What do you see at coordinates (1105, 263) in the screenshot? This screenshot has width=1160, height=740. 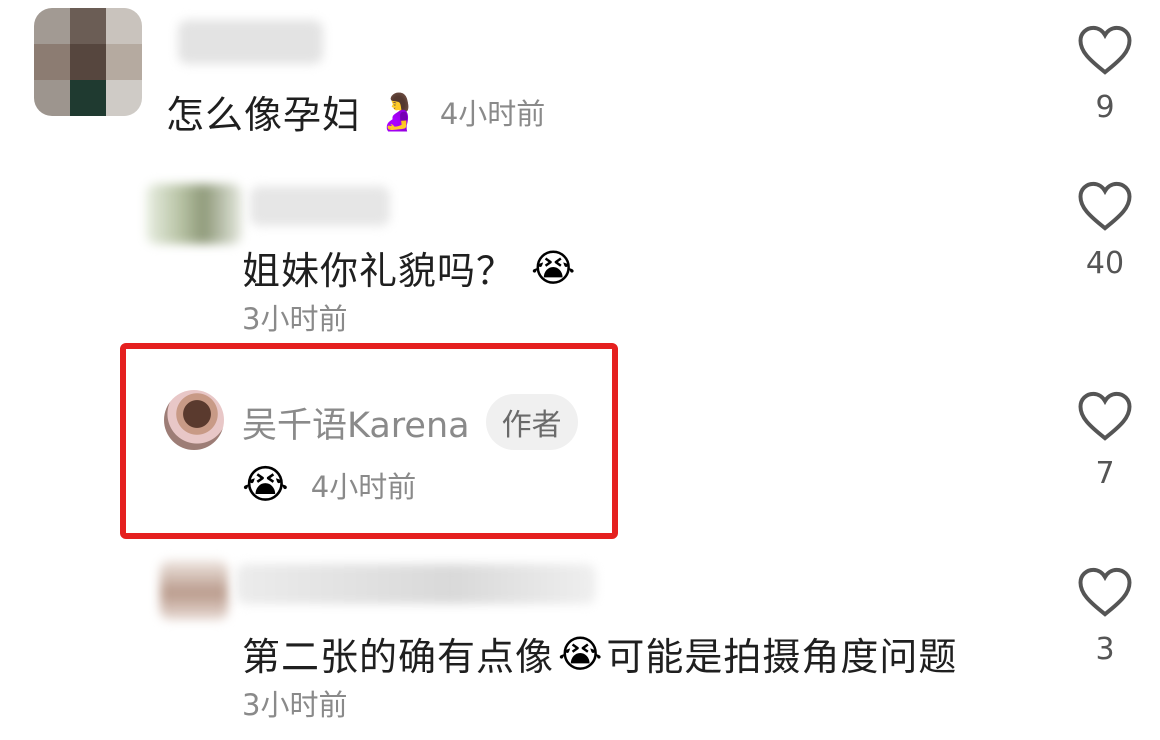 I see `like-count: 40` at bounding box center [1105, 263].